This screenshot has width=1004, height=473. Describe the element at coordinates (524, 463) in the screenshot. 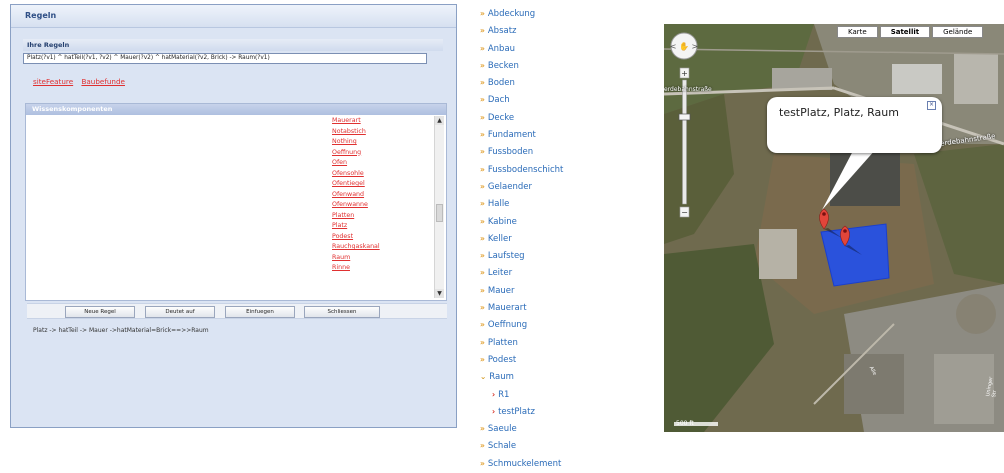

I see `tree-item-label: Schmuckelement` at that location.